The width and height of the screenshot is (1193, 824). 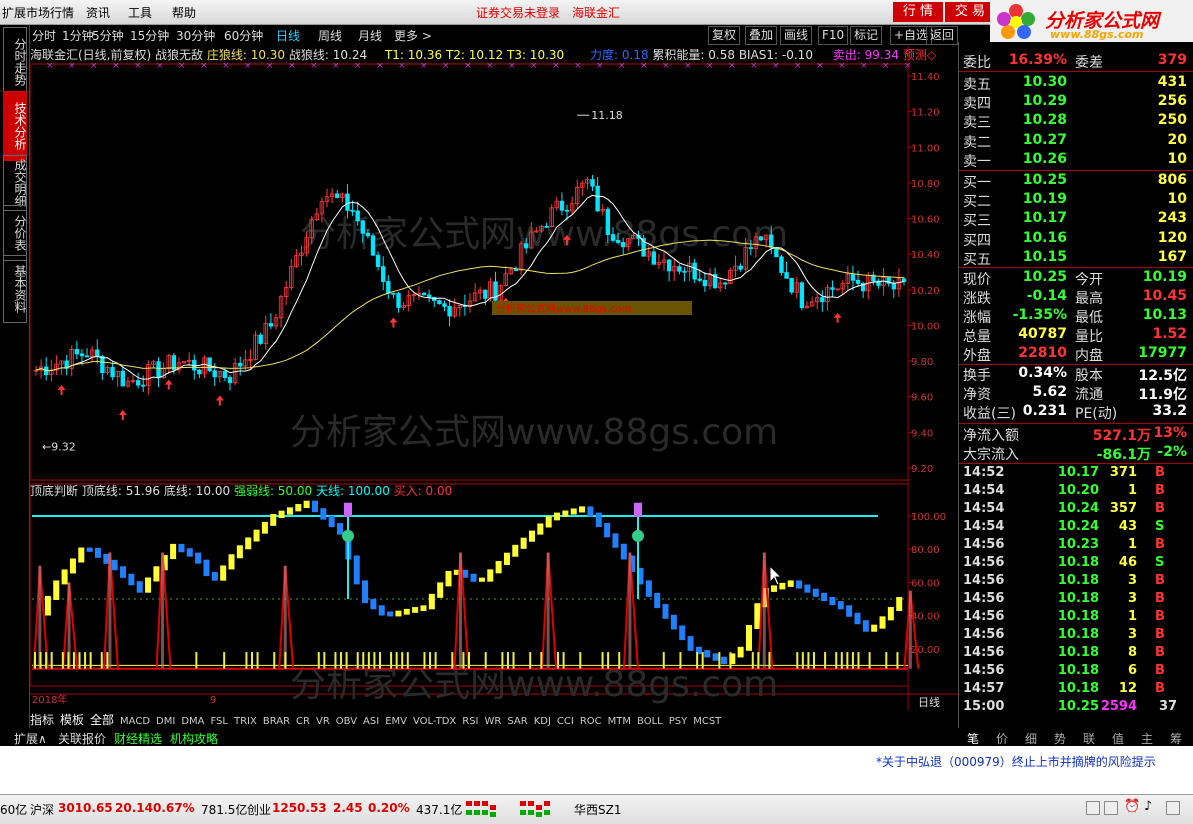 What do you see at coordinates (140, 12) in the screenshot?
I see `menu-tools: 工具` at bounding box center [140, 12].